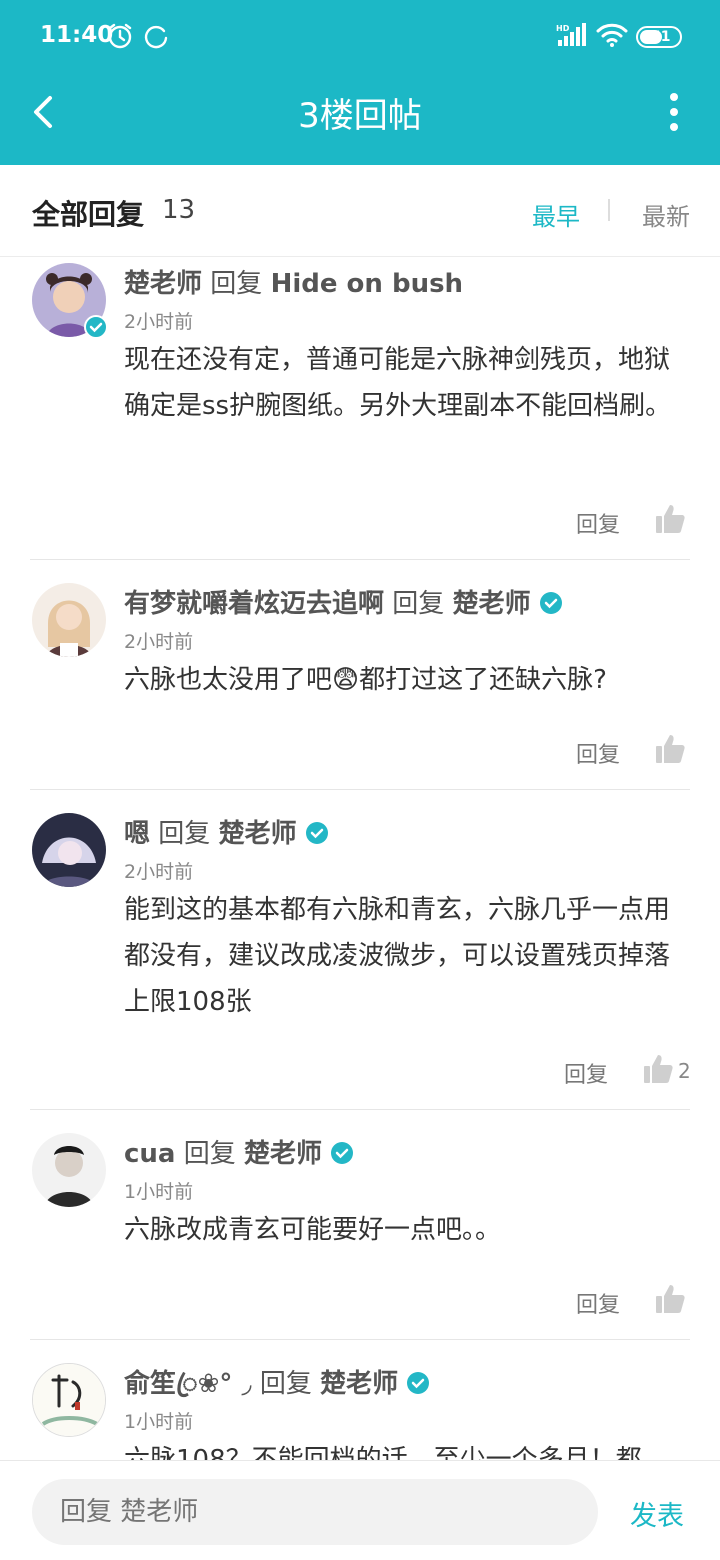 The image size is (720, 1560). What do you see at coordinates (179, 210) in the screenshot?
I see `reply-count: 13` at bounding box center [179, 210].